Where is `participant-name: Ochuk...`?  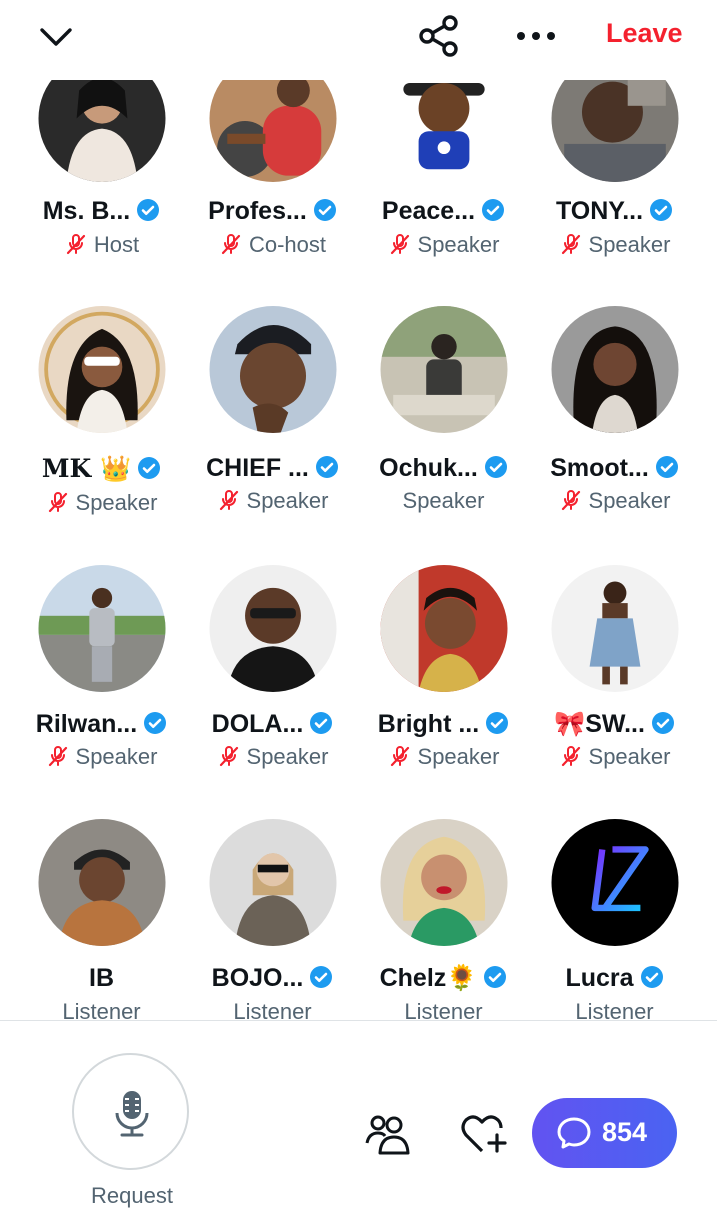
participant-name: Ochuk... is located at coordinates (443, 468).